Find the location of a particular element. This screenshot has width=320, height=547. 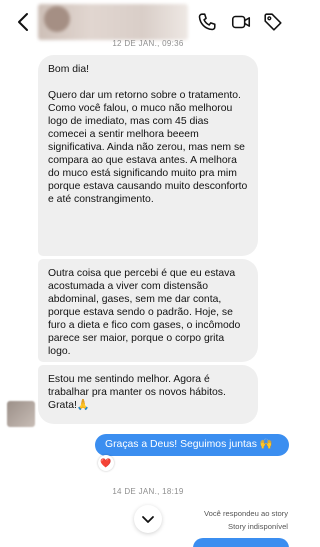

chevron-down-icon is located at coordinates (148, 519).